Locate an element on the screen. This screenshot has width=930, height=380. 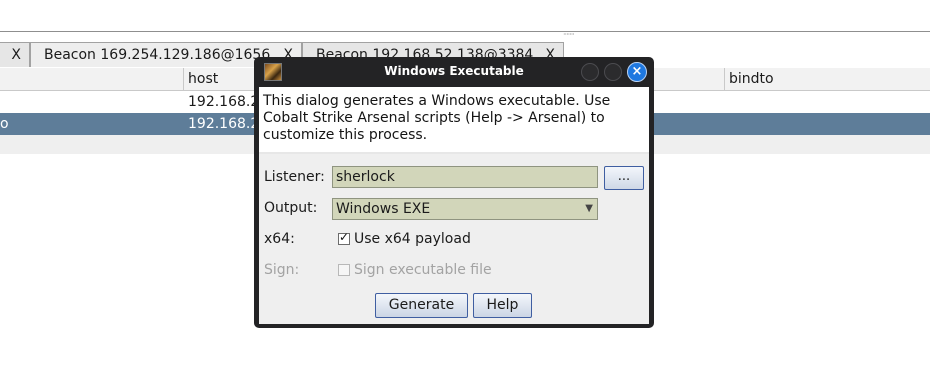
splitter-grip: ······· is located at coordinates (569, 35).